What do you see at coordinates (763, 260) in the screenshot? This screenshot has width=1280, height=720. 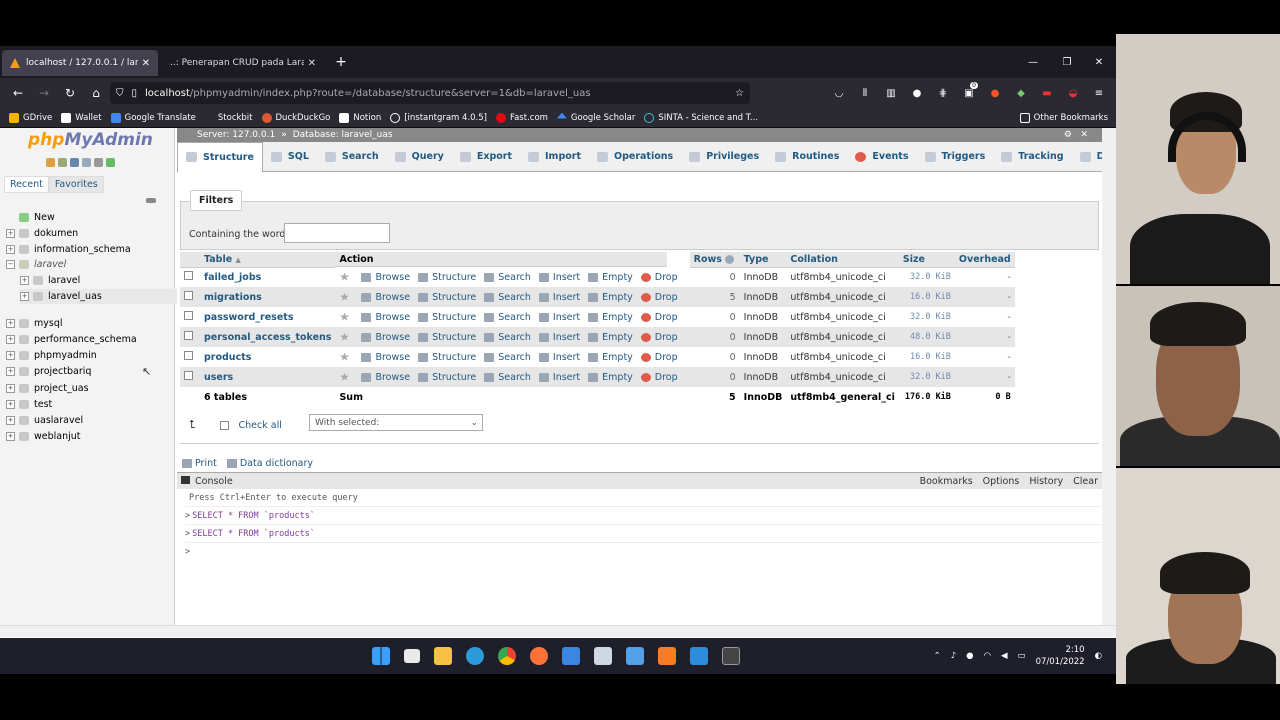 I see `col-type: Type` at bounding box center [763, 260].